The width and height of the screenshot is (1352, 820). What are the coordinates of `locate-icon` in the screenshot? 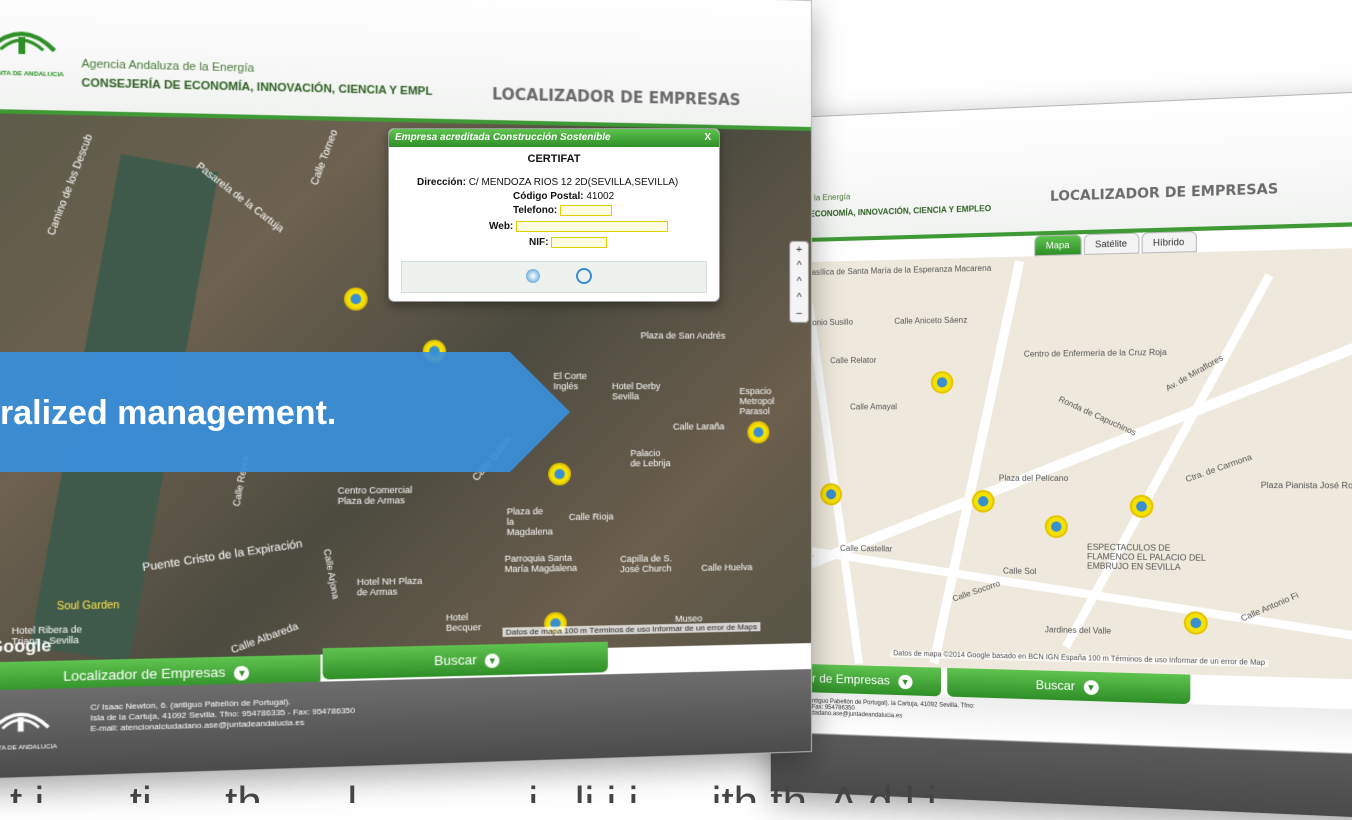 It's located at (533, 276).